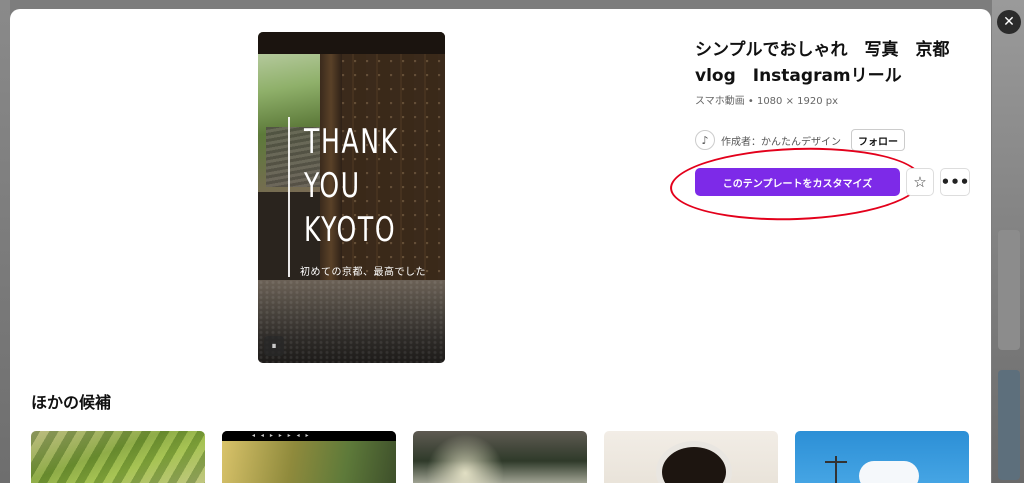  What do you see at coordinates (363, 272) in the screenshot?
I see `preview-caption: 初めての京都、最高でした` at bounding box center [363, 272].